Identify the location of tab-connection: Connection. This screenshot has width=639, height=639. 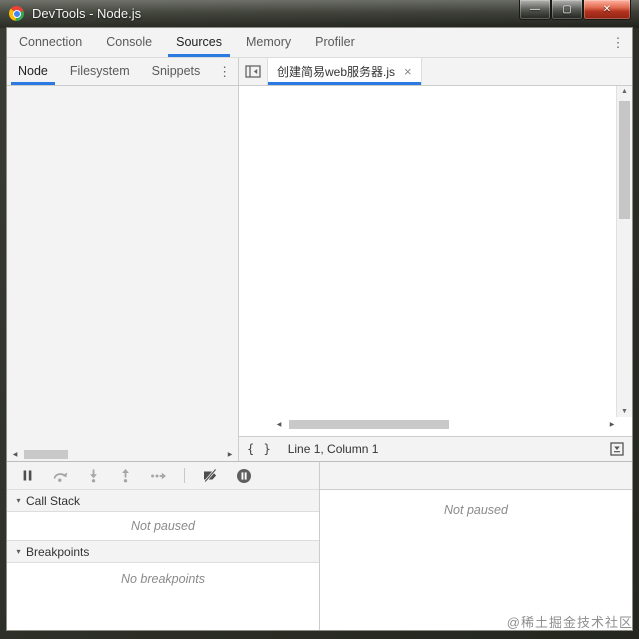
(50, 42).